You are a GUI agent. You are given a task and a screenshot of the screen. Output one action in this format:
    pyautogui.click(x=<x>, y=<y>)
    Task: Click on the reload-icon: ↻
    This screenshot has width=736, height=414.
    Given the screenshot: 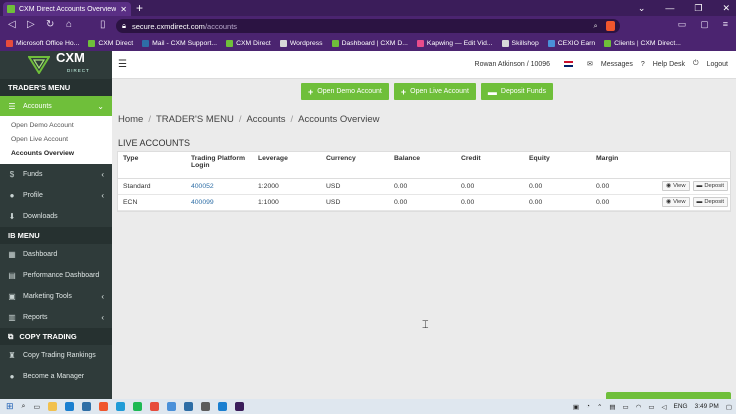 What is the action you would take?
    pyautogui.click(x=50, y=24)
    